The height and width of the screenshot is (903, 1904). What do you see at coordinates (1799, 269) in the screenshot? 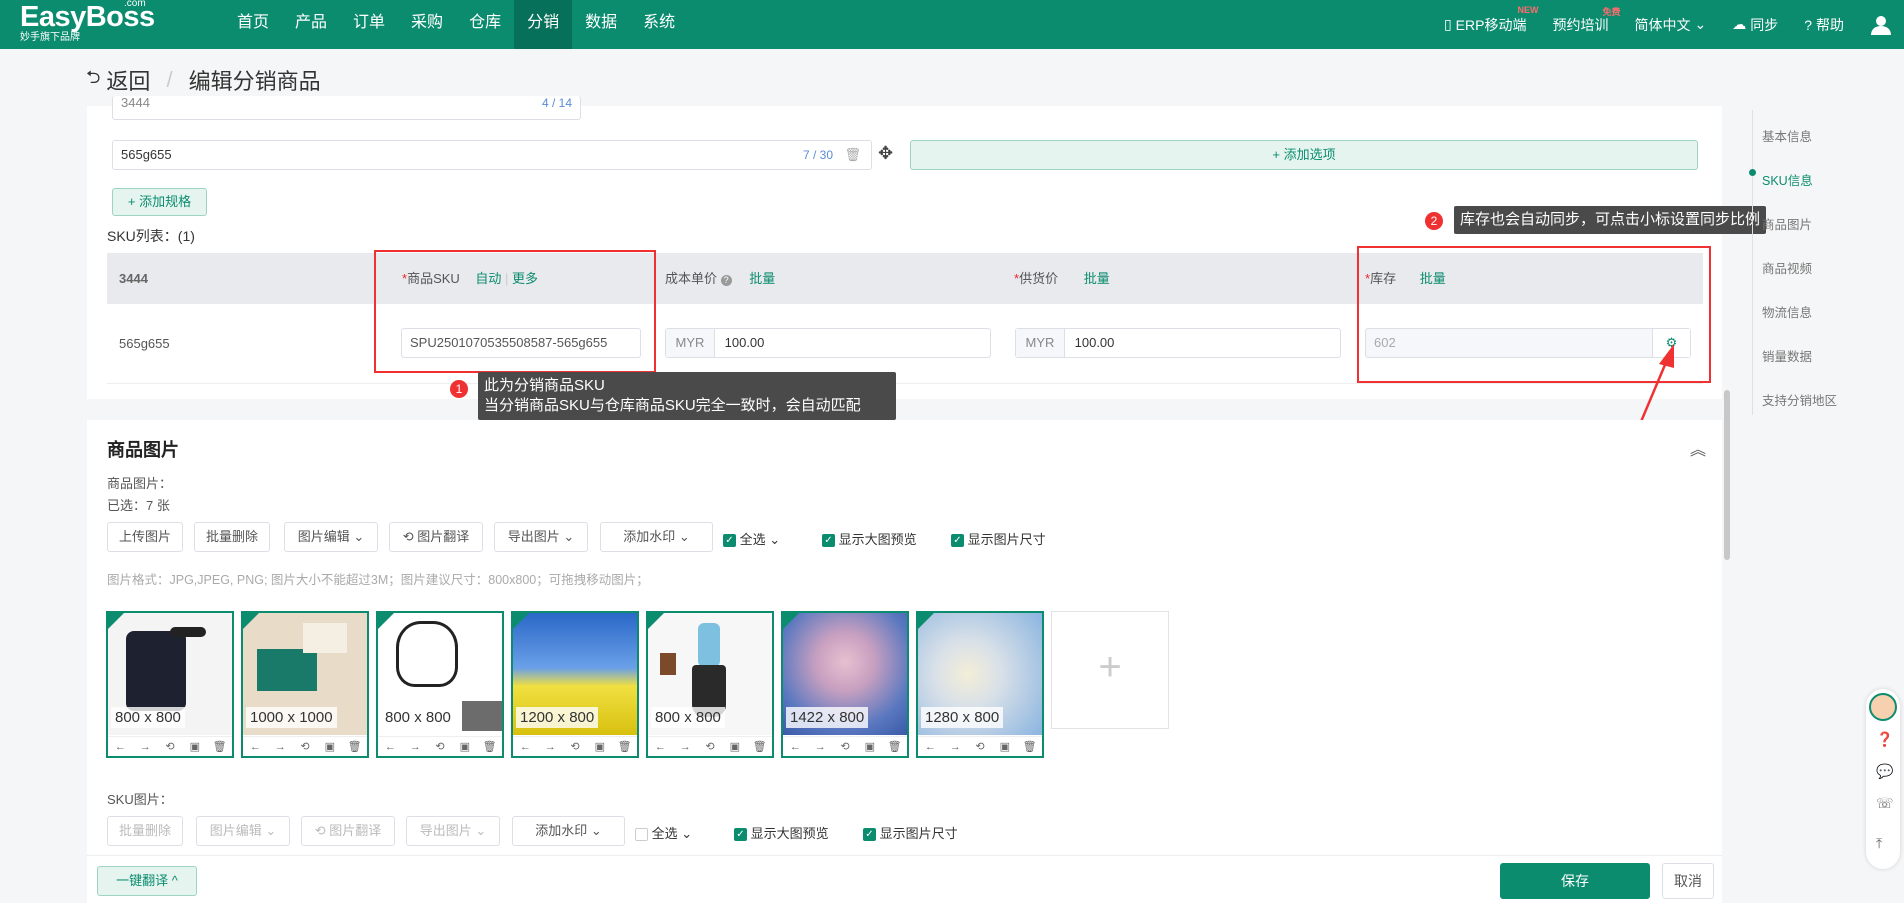
I see `anchor-product-video: 商品视频` at bounding box center [1799, 269].